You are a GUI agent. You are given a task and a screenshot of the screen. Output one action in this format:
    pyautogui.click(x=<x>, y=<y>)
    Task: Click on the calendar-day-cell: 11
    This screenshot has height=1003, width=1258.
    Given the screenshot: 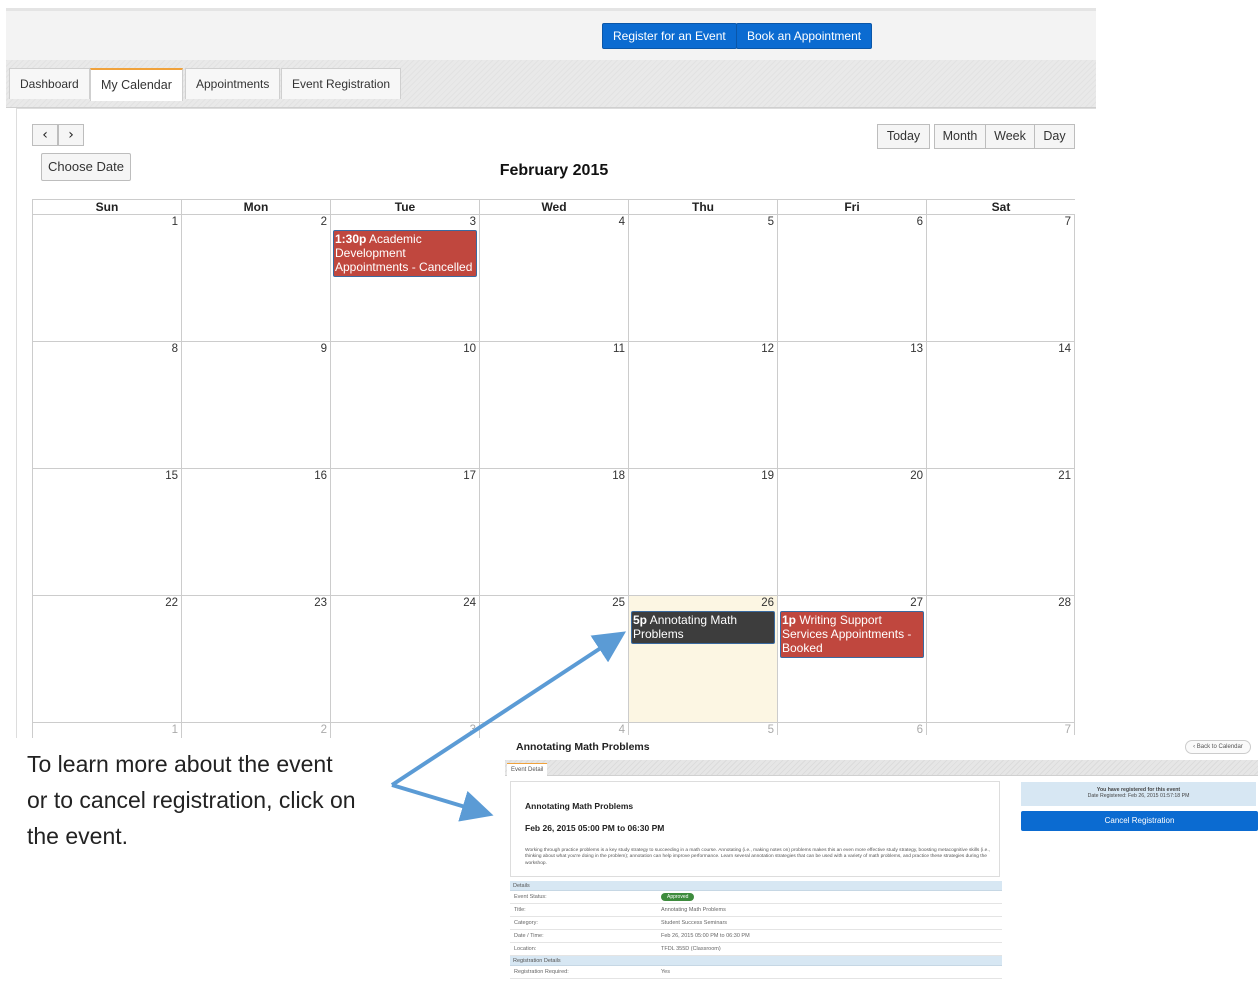 What is the action you would take?
    pyautogui.click(x=553, y=405)
    